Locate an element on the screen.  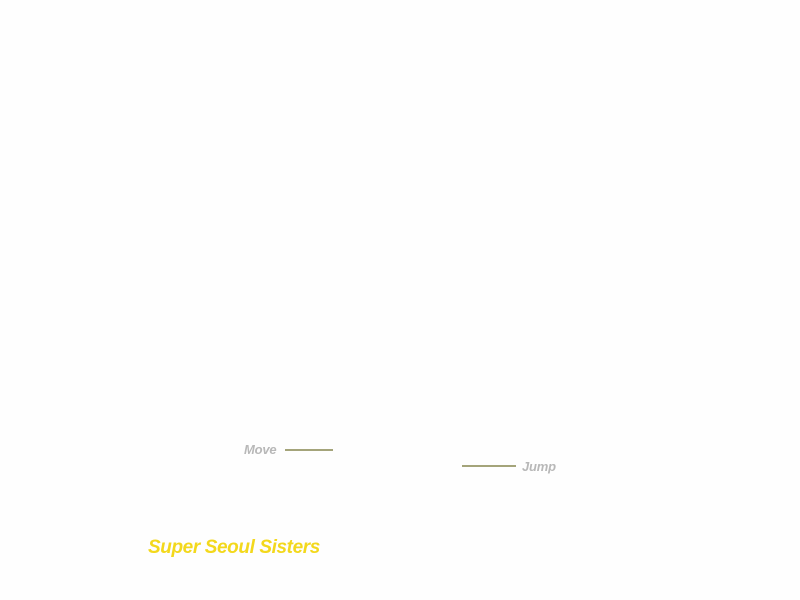
jump-control-label: Jump is located at coordinates (539, 466).